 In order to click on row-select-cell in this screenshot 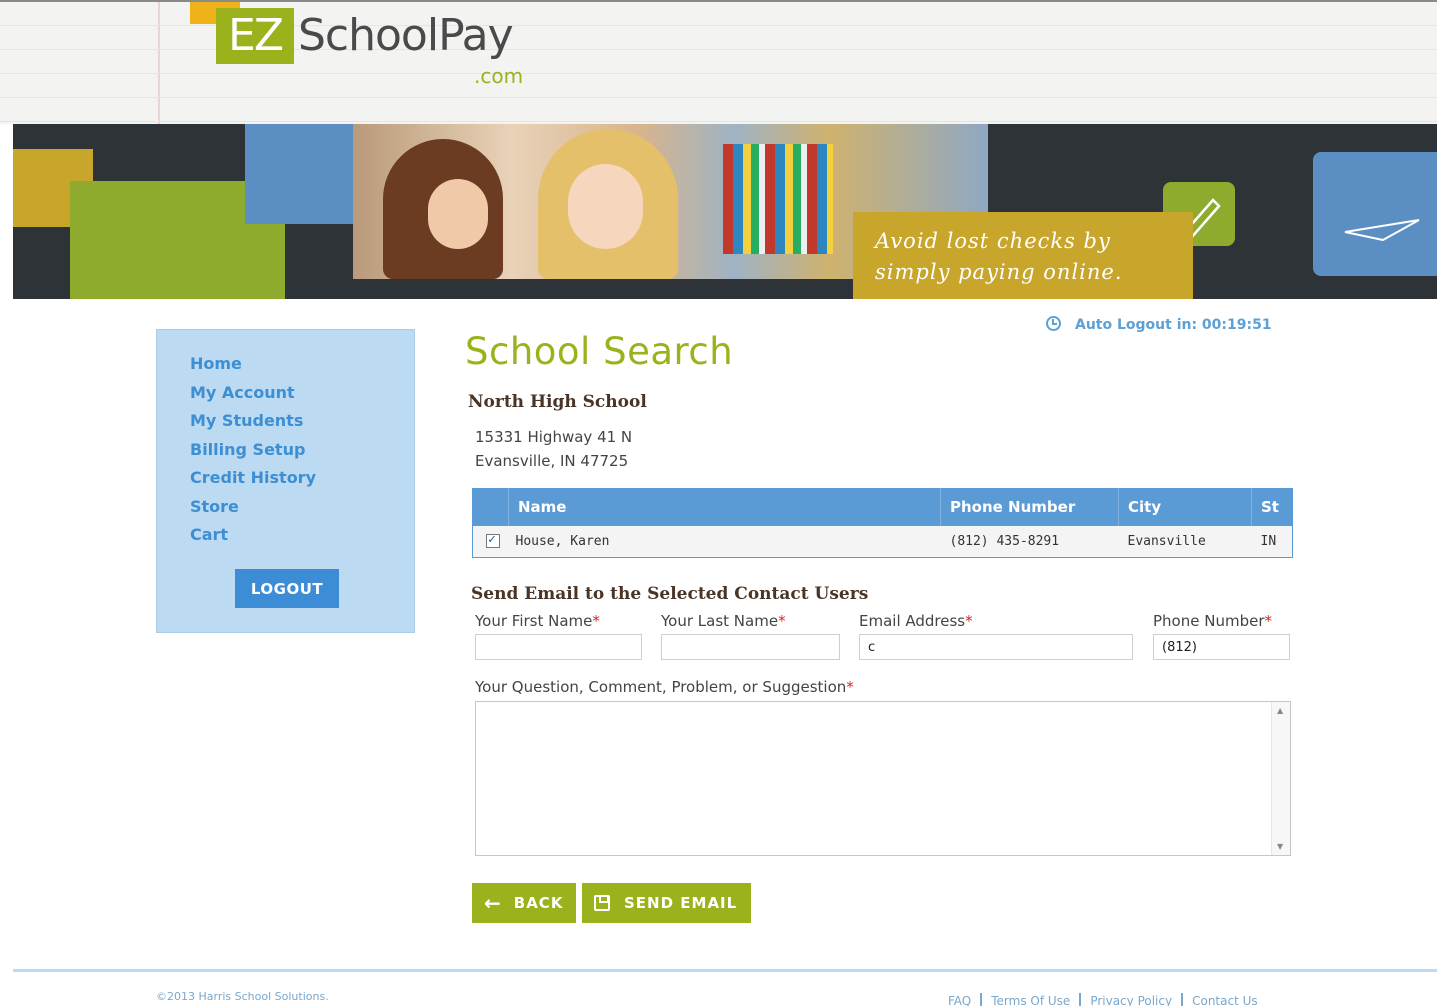, I will do `click(490, 541)`.